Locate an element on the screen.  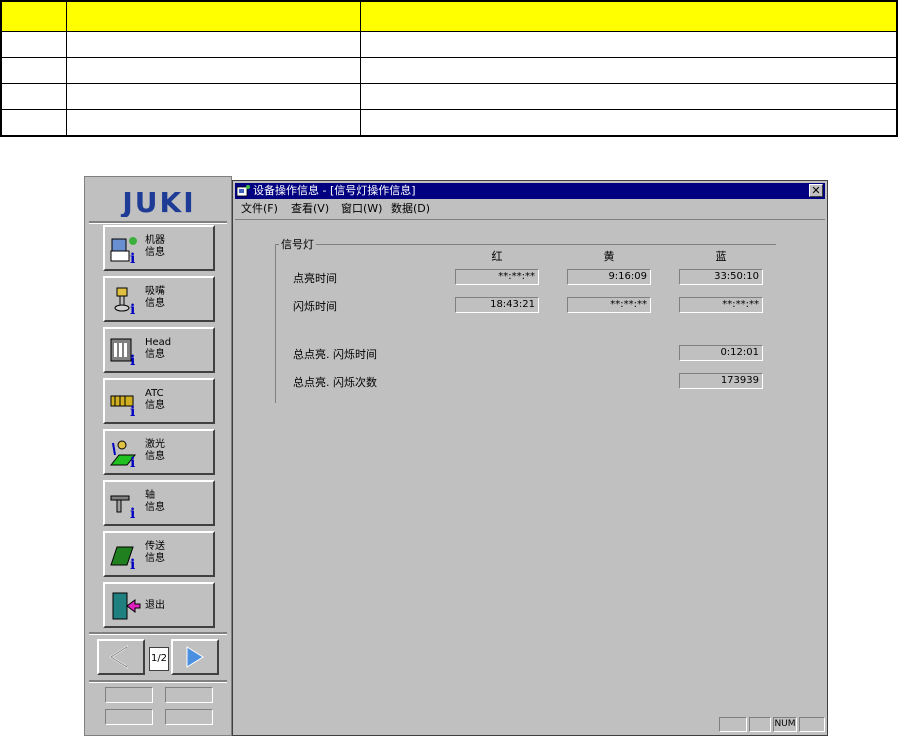
juki-logo: JUKI is located at coordinates (157, 202).